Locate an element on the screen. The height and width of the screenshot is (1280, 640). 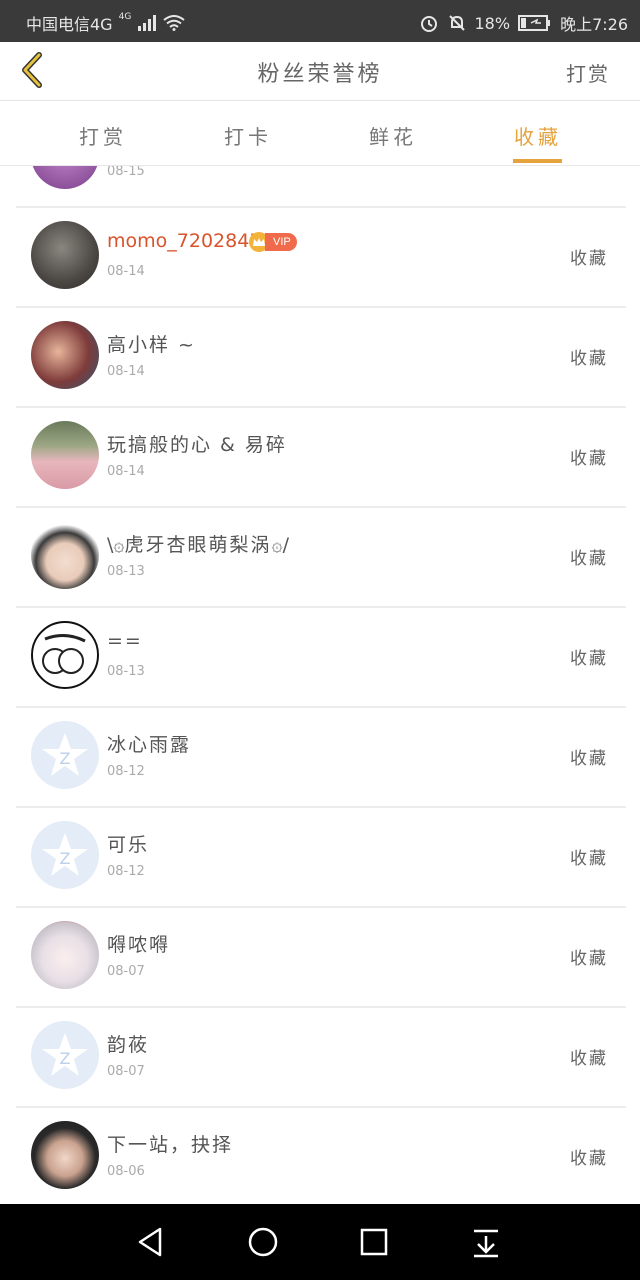
system-nav-bar is located at coordinates (320, 1242).